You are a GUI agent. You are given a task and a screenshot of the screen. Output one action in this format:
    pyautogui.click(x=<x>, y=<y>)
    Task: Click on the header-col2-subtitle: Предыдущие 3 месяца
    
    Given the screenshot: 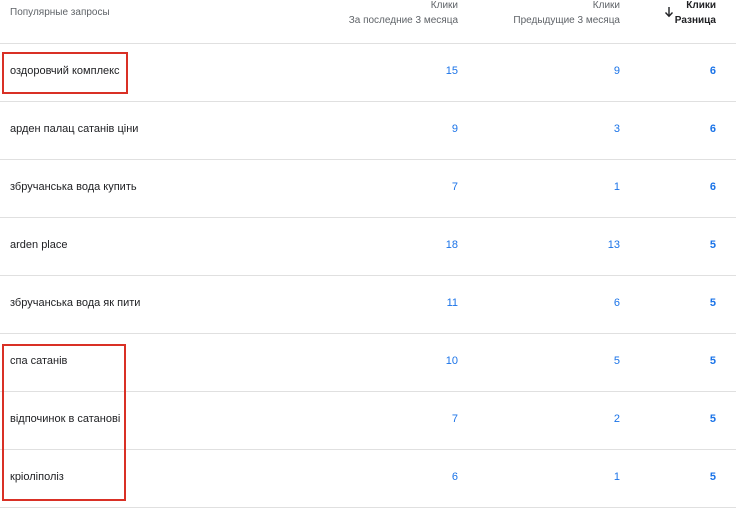 What is the action you would take?
    pyautogui.click(x=566, y=20)
    